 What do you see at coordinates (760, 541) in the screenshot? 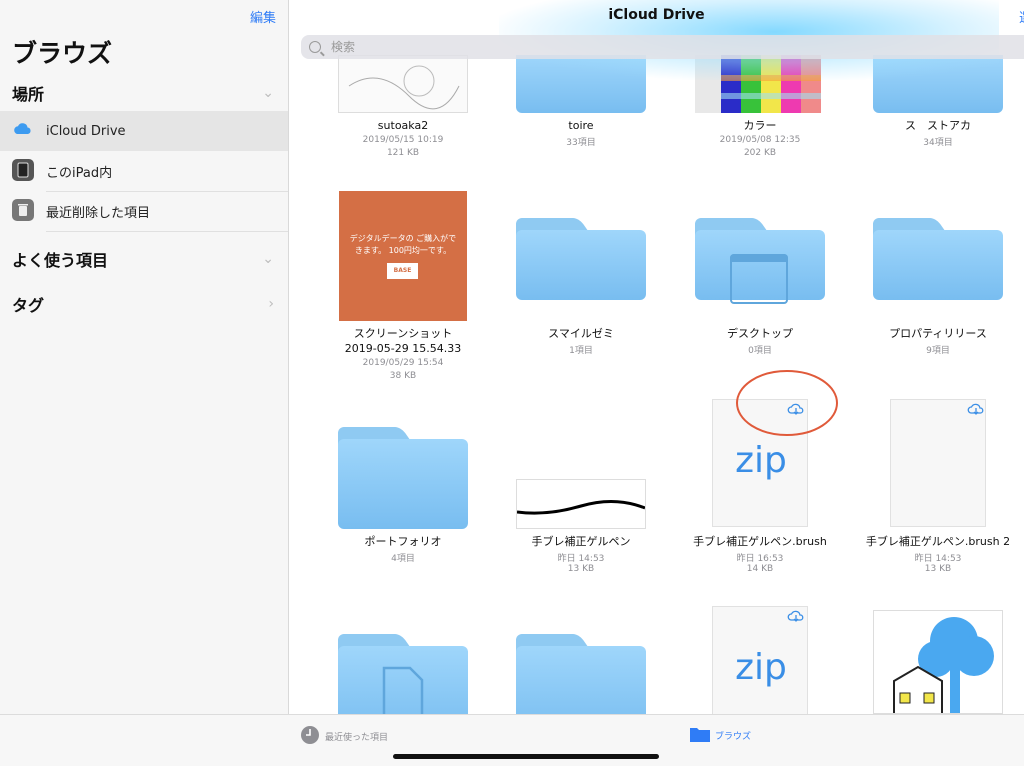
I see `file-name: 手ブレ補正ゲルペン.brush` at bounding box center [760, 541].